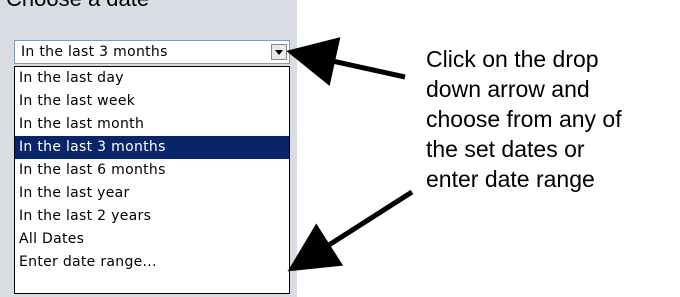  I want to click on arrow-to-enter-date-range, so click(350, 230).